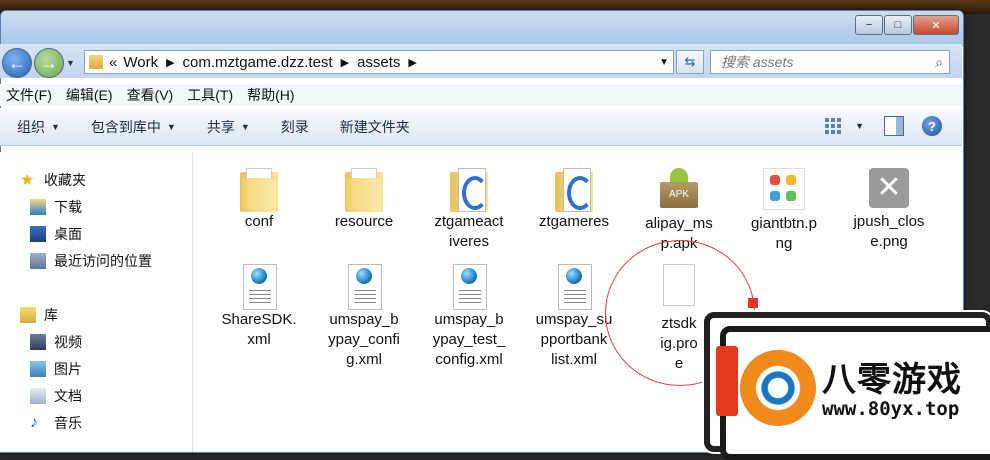 Image resolution: width=990 pixels, height=460 pixels. What do you see at coordinates (65, 180) in the screenshot?
I see `sidebar-favorites-label: 收藏夹` at bounding box center [65, 180].